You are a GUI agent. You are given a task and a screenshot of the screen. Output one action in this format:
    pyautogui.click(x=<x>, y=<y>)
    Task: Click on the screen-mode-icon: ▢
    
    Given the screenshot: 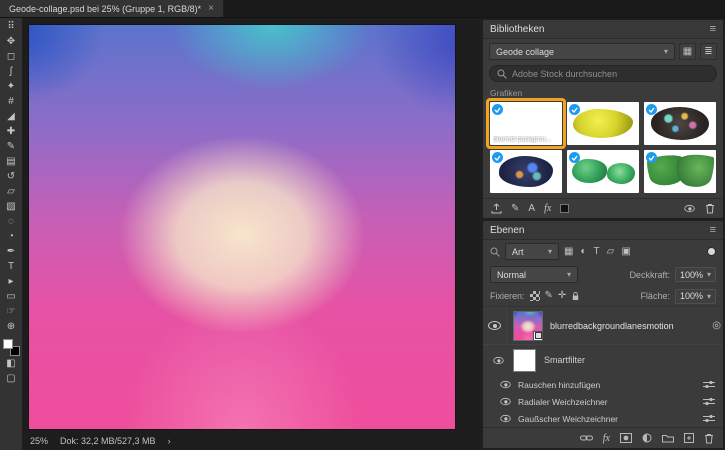 What is the action you would take?
    pyautogui.click(x=11, y=379)
    